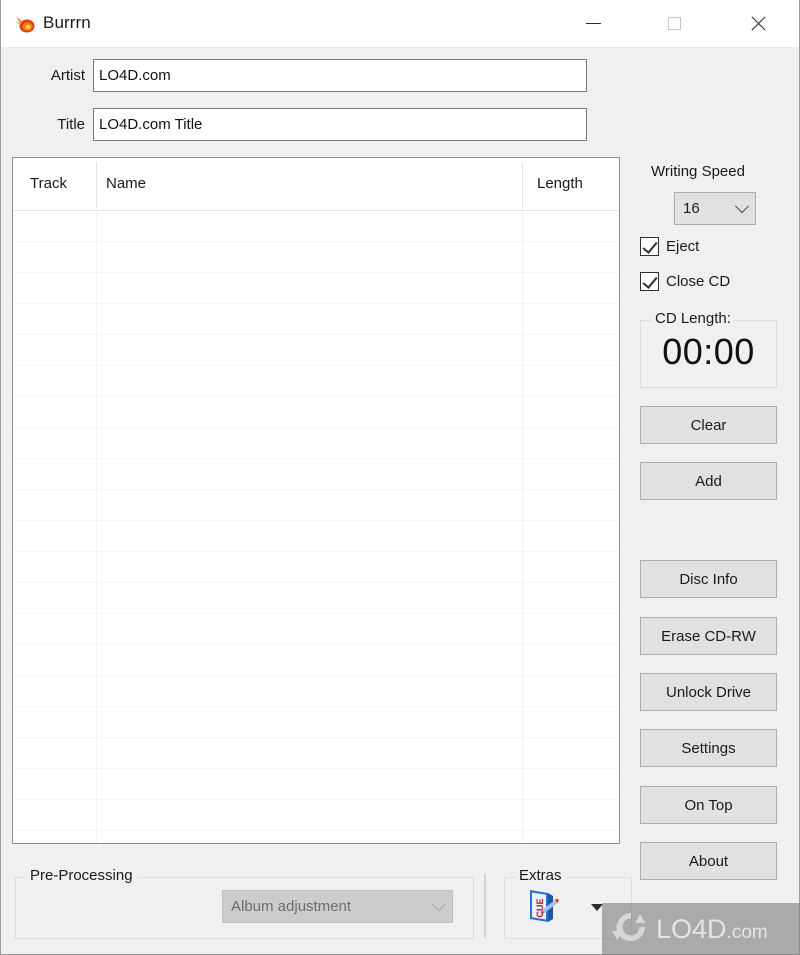  Describe the element at coordinates (708, 425) in the screenshot. I see `clear-button: Clear` at that location.